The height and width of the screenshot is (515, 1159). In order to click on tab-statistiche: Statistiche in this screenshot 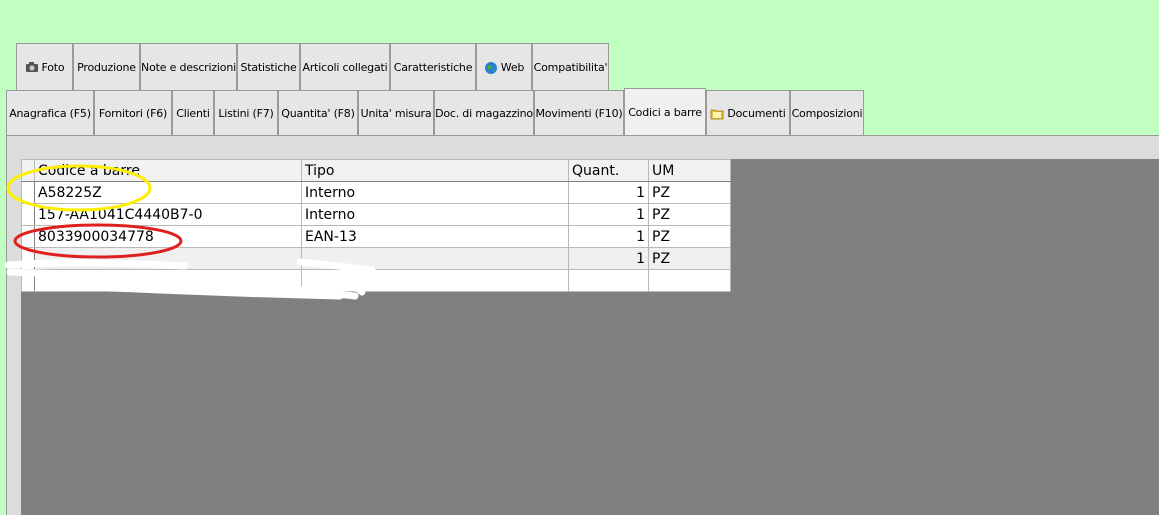, I will do `click(268, 66)`.